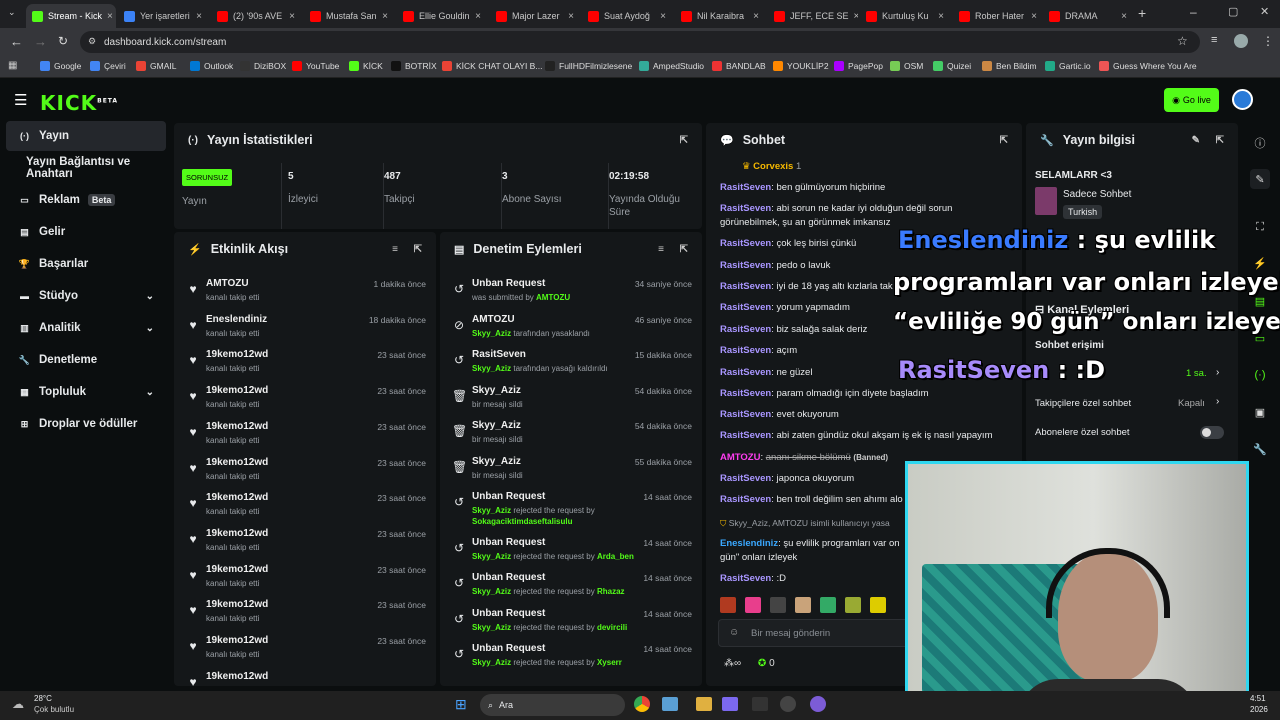 This screenshot has height=720, width=1280. Describe the element at coordinates (349, 16) in the screenshot. I see `browser-tab: Mustafa San ×` at that location.